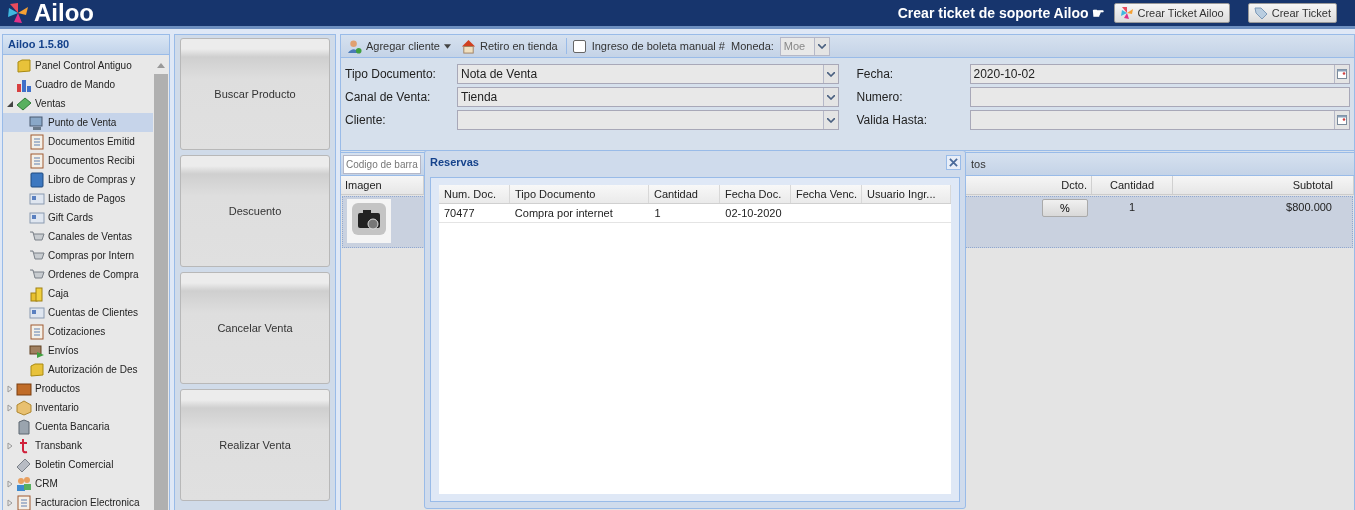 The width and height of the screenshot is (1355, 510). Describe the element at coordinates (78, 103) in the screenshot. I see `sidebar-item: Ventas` at that location.